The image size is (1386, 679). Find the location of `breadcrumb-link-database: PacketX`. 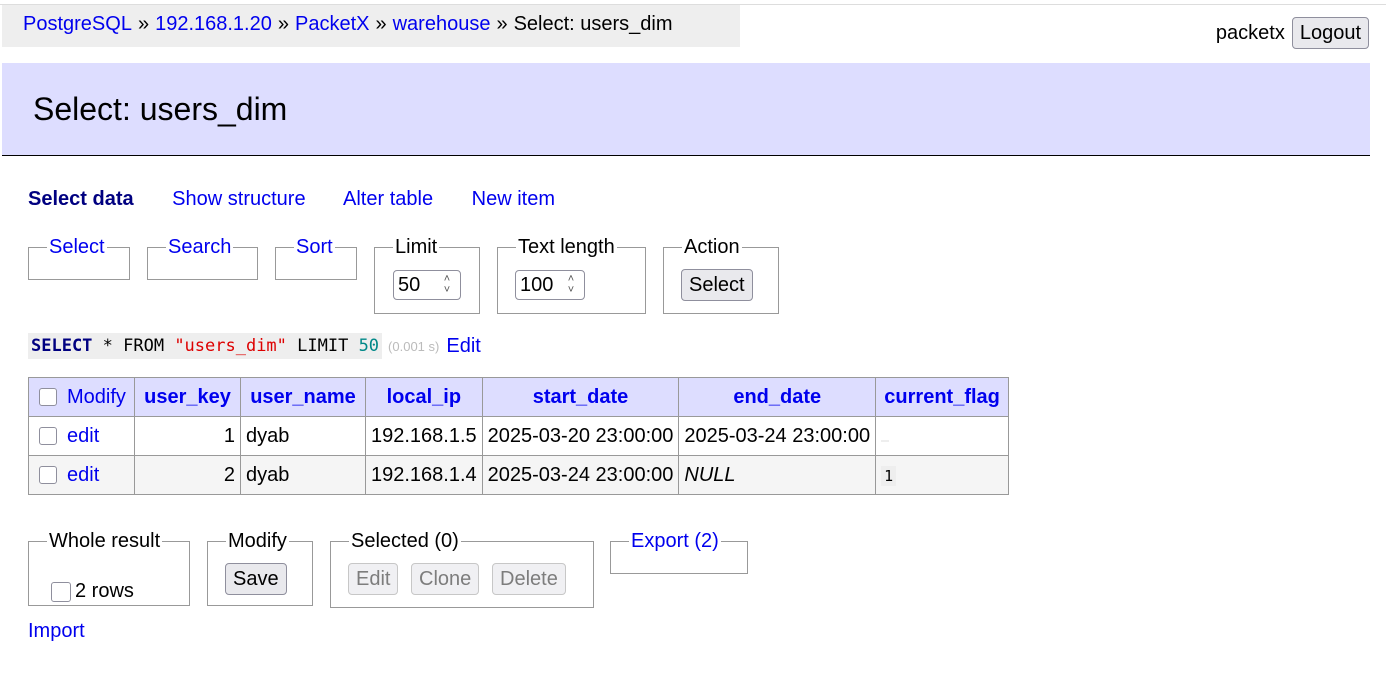

breadcrumb-link-database: PacketX is located at coordinates (332, 24).